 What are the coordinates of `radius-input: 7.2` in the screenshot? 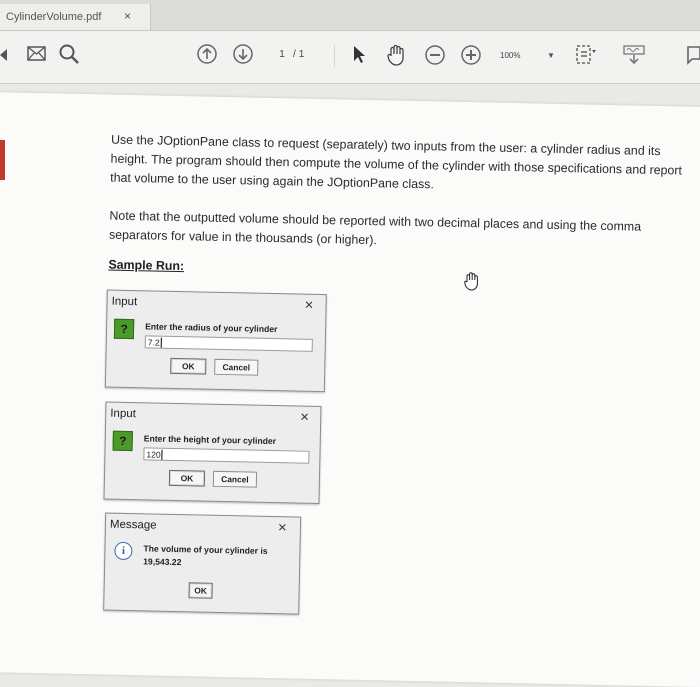 It's located at (228, 343).